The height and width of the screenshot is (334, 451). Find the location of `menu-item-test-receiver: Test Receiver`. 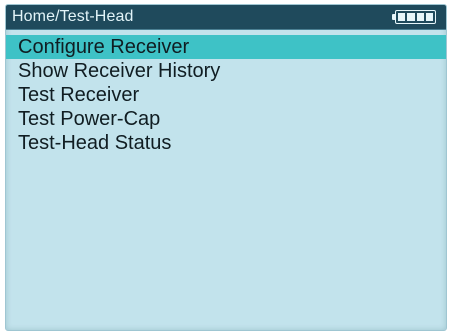

menu-item-test-receiver: Test Receiver is located at coordinates (226, 95).